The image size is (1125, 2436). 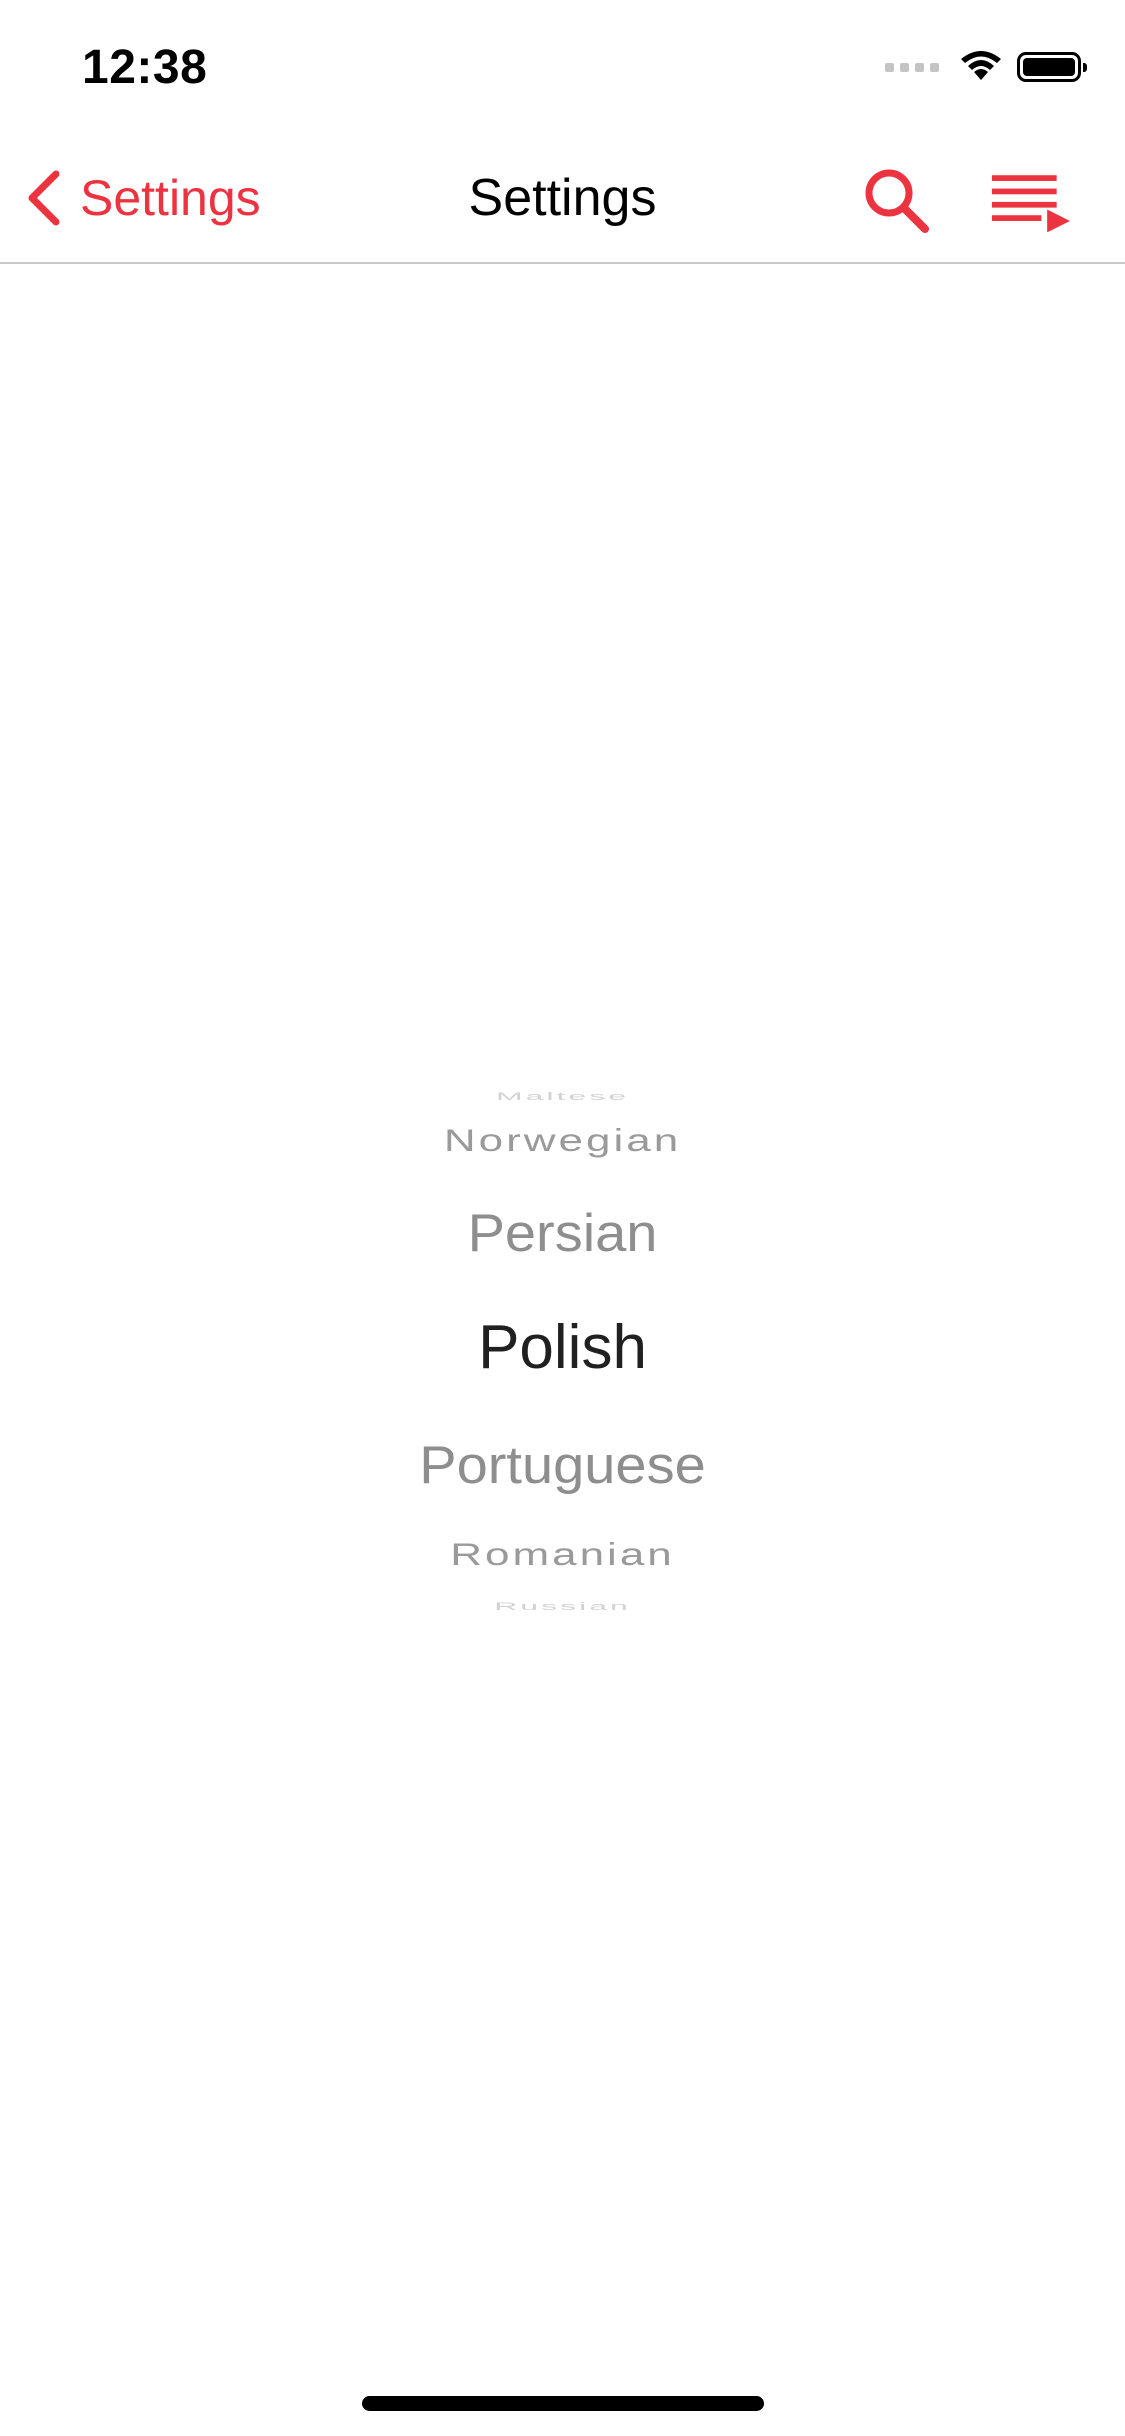 I want to click on status-icons, so click(x=986, y=67).